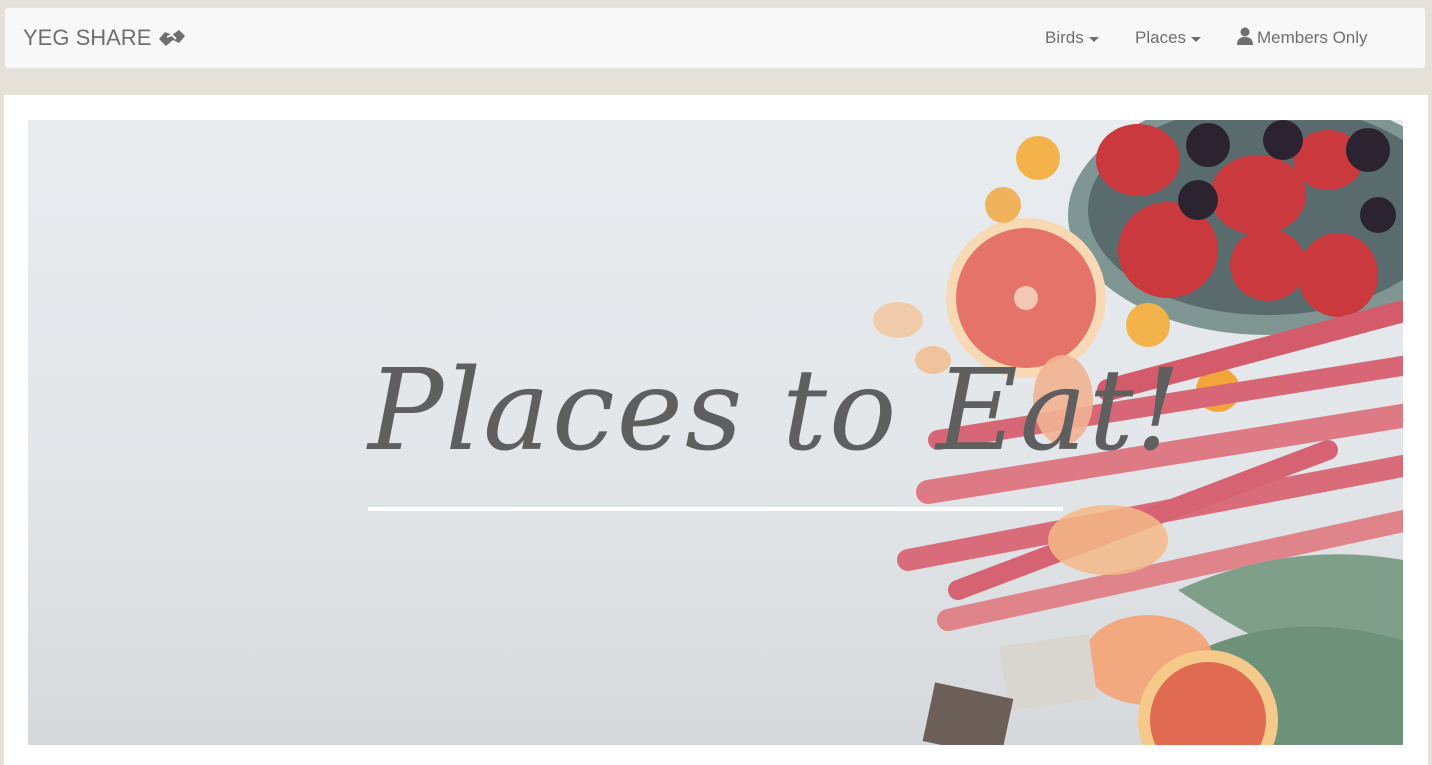 The height and width of the screenshot is (765, 1432). I want to click on hero-title: Places to Eat!, so click(775, 411).